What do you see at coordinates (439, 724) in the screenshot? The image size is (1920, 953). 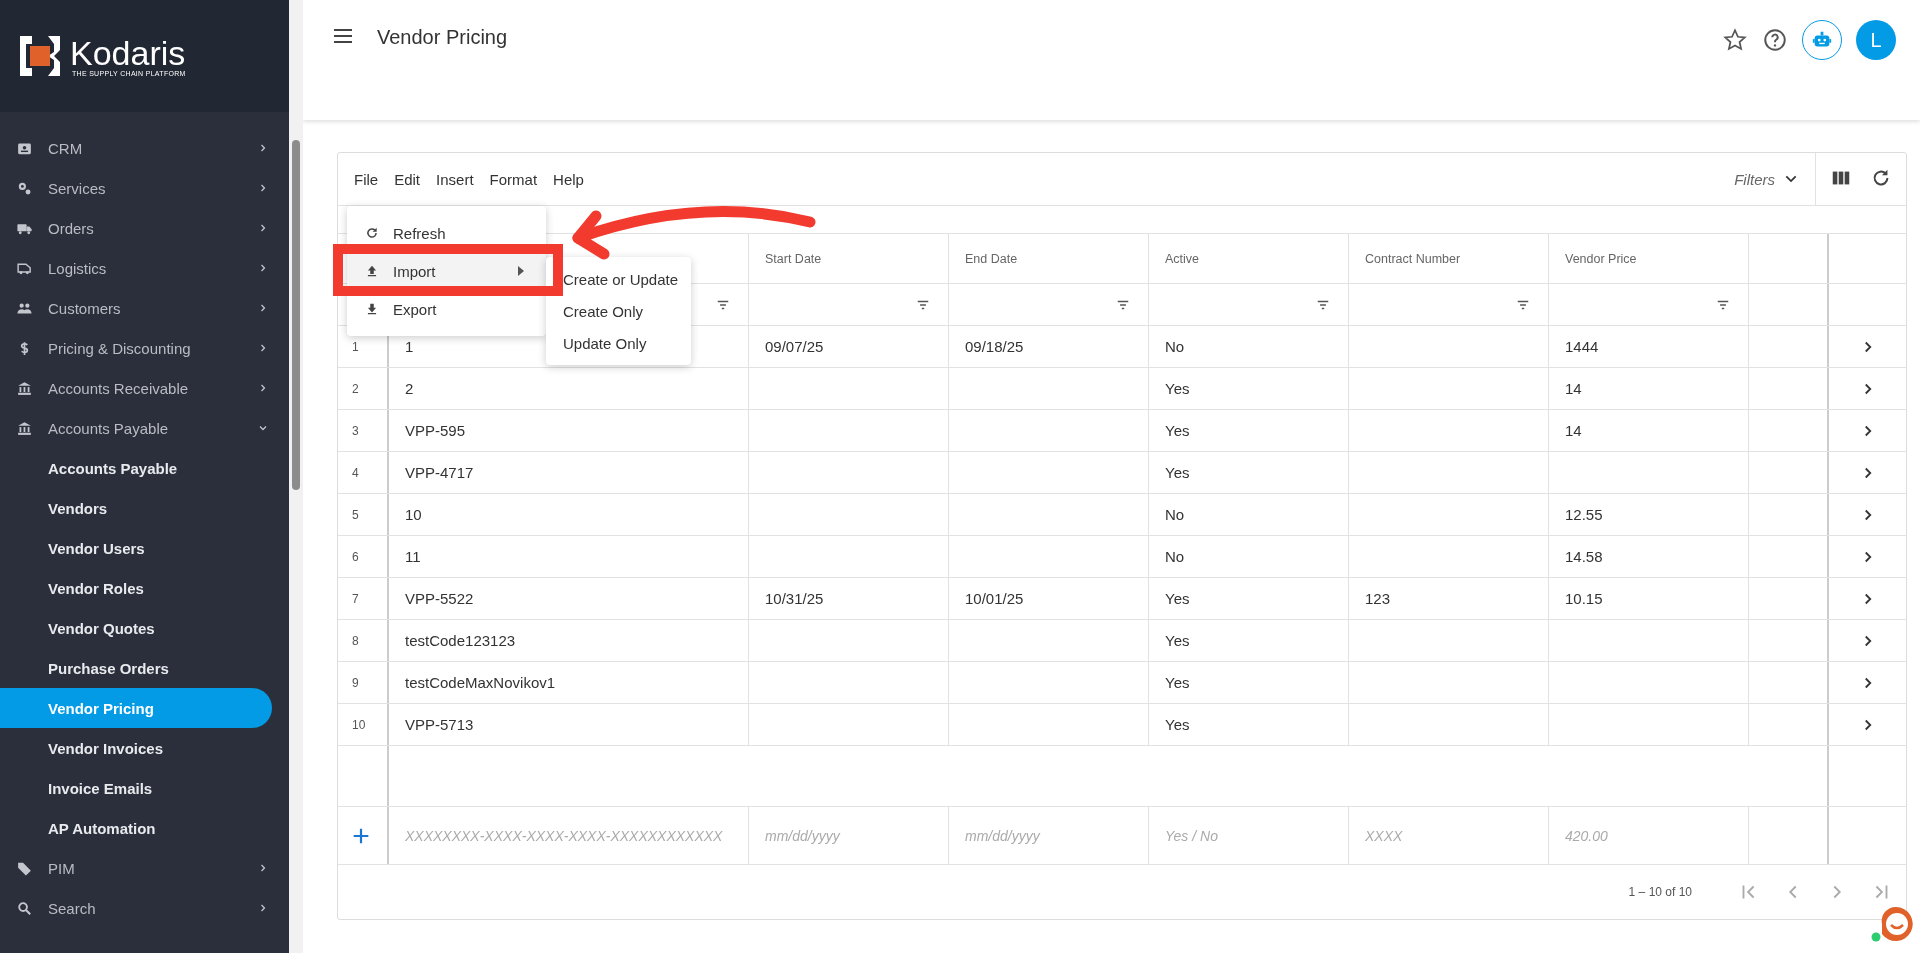 I see `table-cell: VPP-5713` at bounding box center [439, 724].